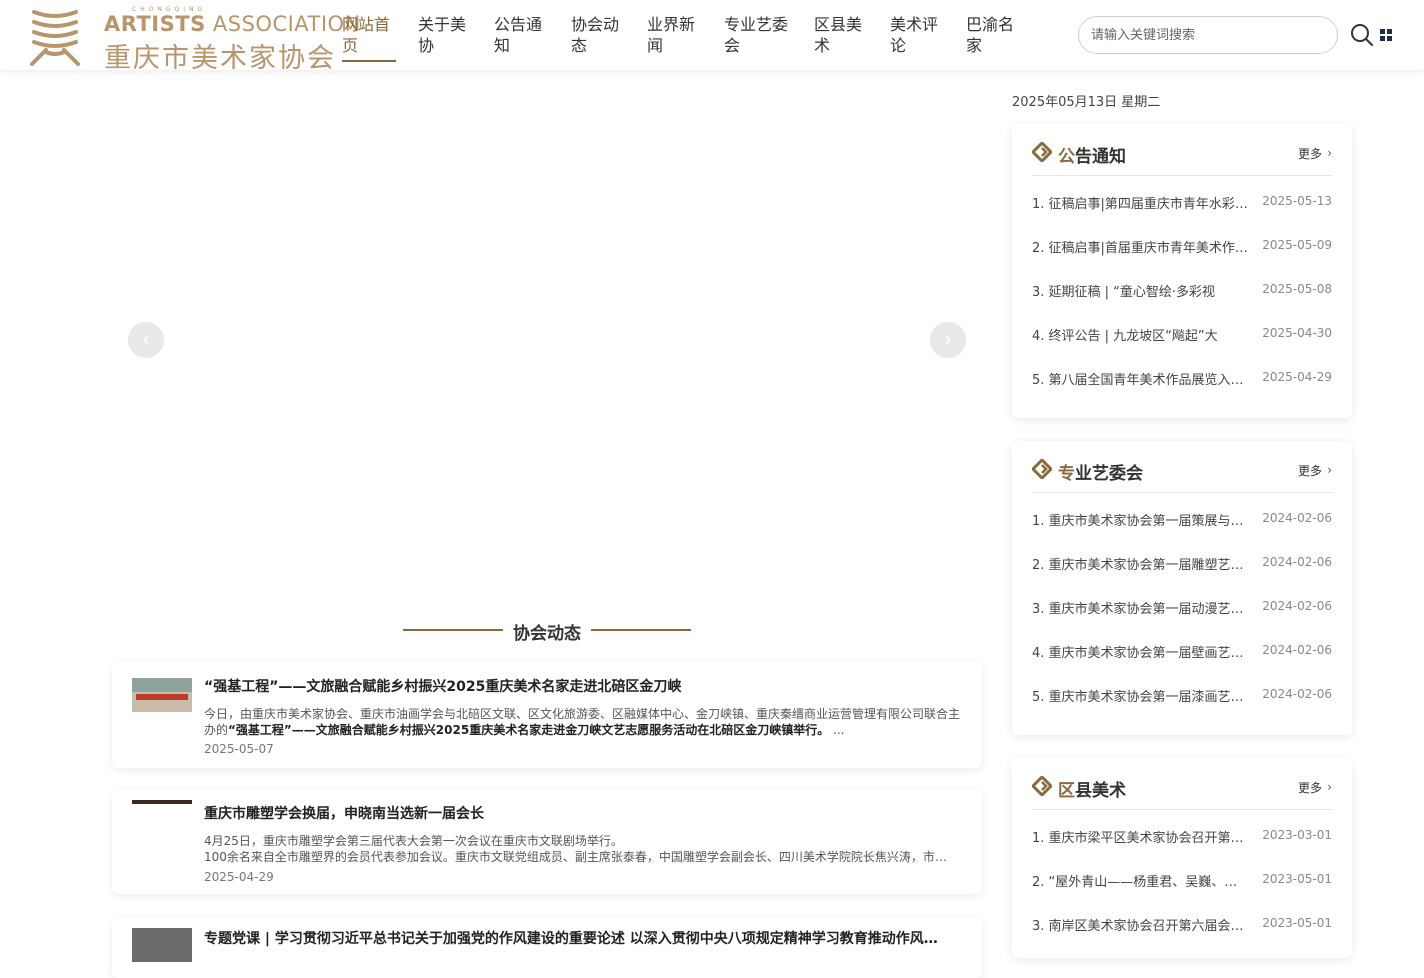 The width and height of the screenshot is (1424, 978). Describe the element at coordinates (220, 58) in the screenshot. I see `logo-chinese-name: 重庆市美术家协会` at that location.